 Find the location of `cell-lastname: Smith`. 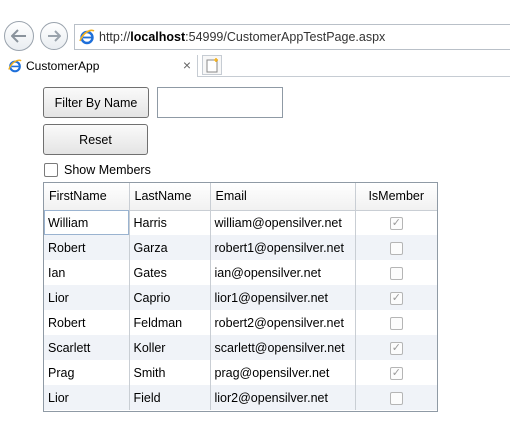

cell-lastname: Smith is located at coordinates (170, 372).